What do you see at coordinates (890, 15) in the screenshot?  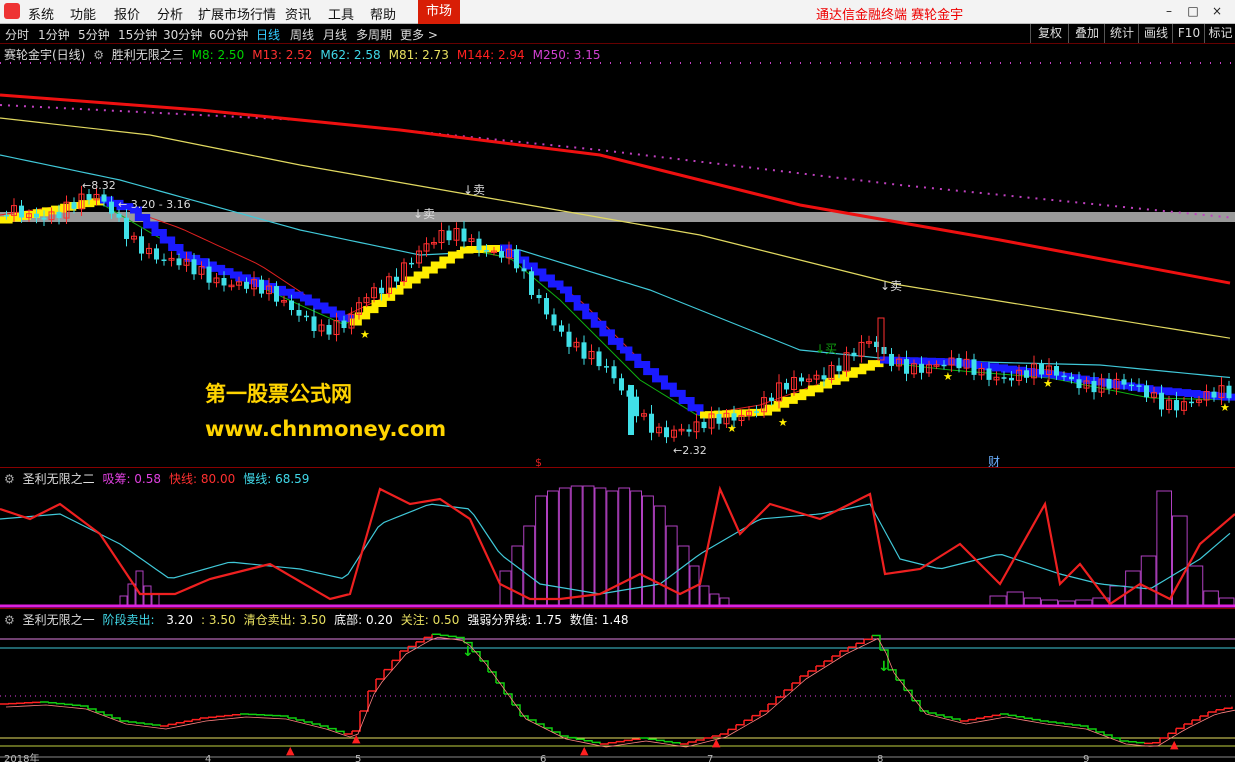 I see `brand-title: 通达信金融终端 赛轮金宇` at bounding box center [890, 15].